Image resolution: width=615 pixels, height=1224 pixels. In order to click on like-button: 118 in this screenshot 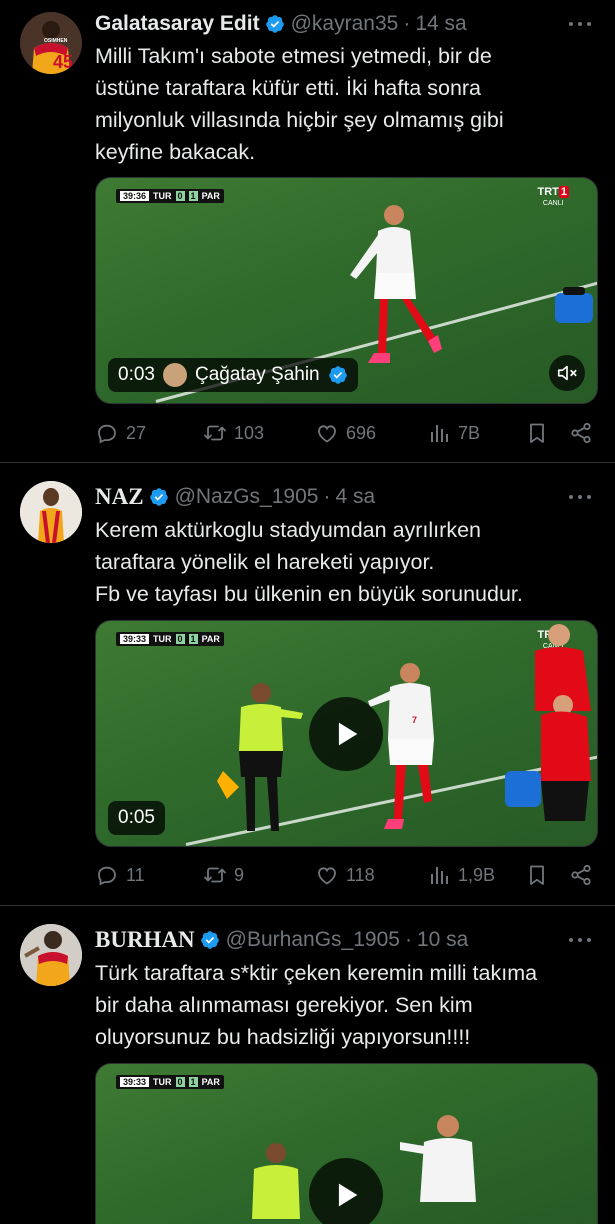, I will do `click(345, 875)`.